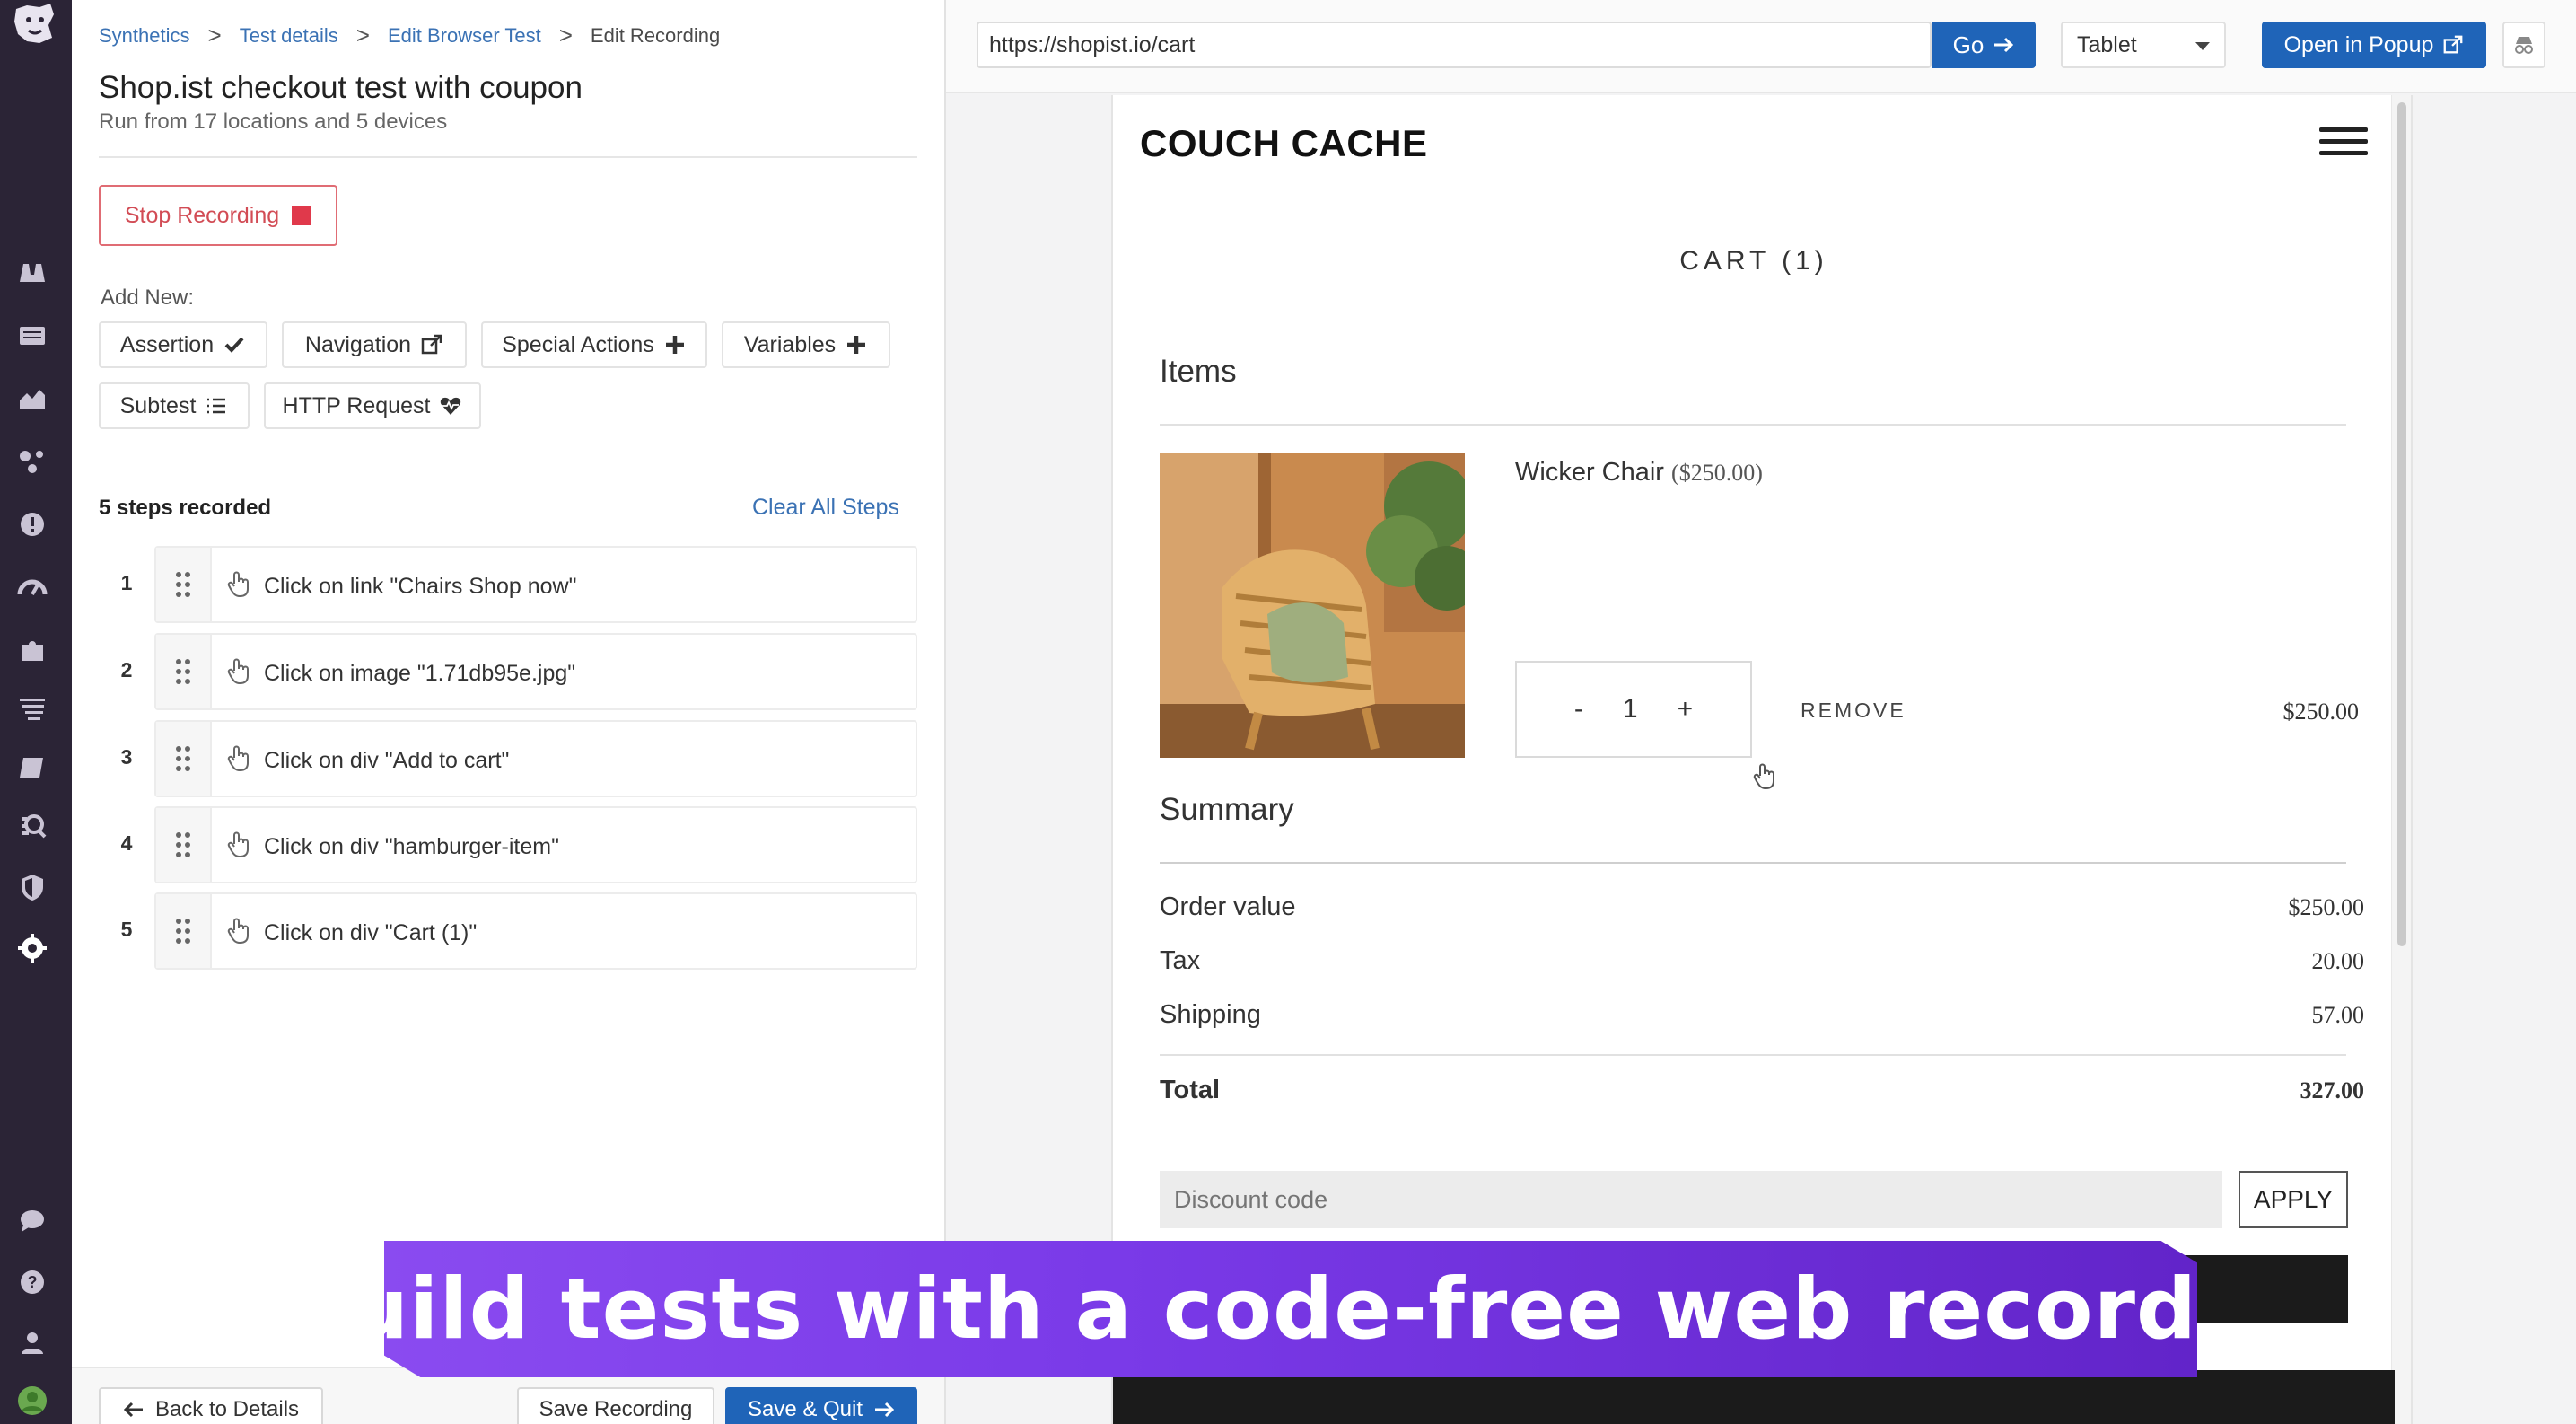  Describe the element at coordinates (535, 758) in the screenshot. I see `step-row: Click on div "Add to cart"` at that location.